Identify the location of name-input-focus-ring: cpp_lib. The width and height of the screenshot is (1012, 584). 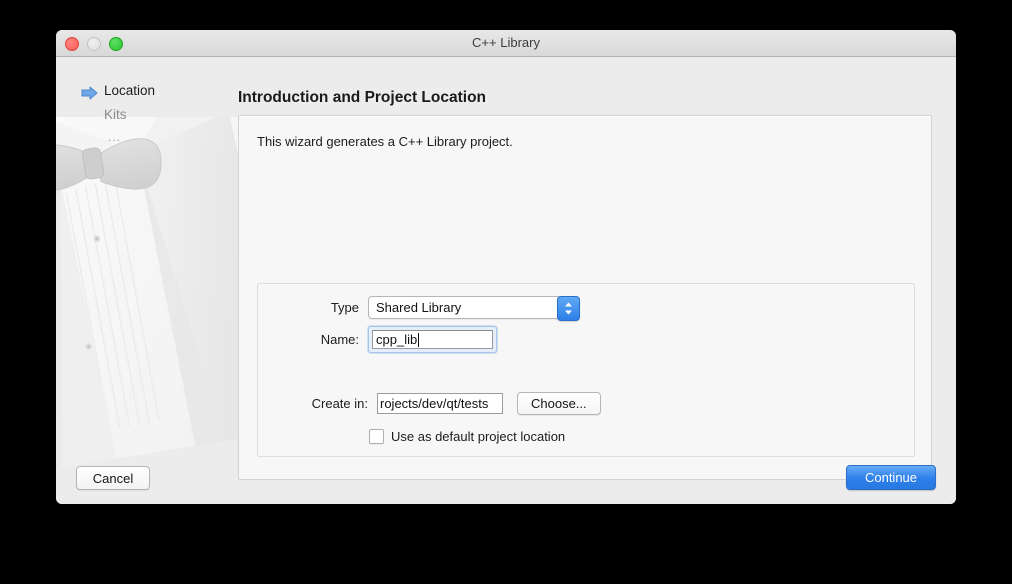
(432, 339).